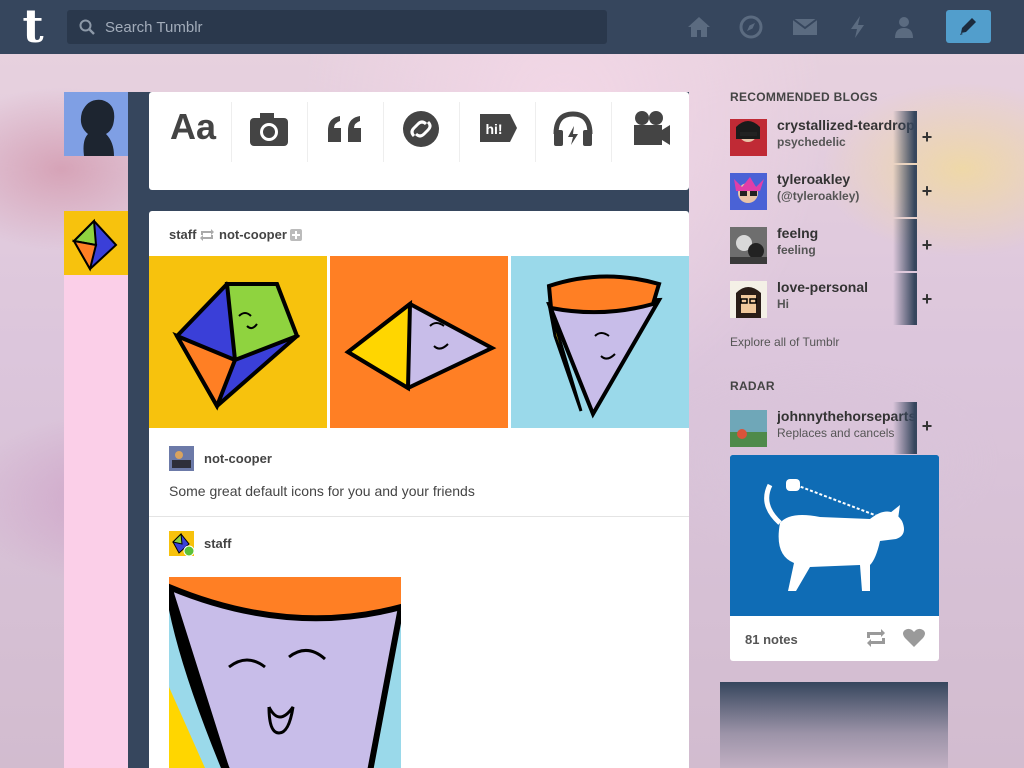  What do you see at coordinates (858, 27) in the screenshot?
I see `activity-lightning-icon` at bounding box center [858, 27].